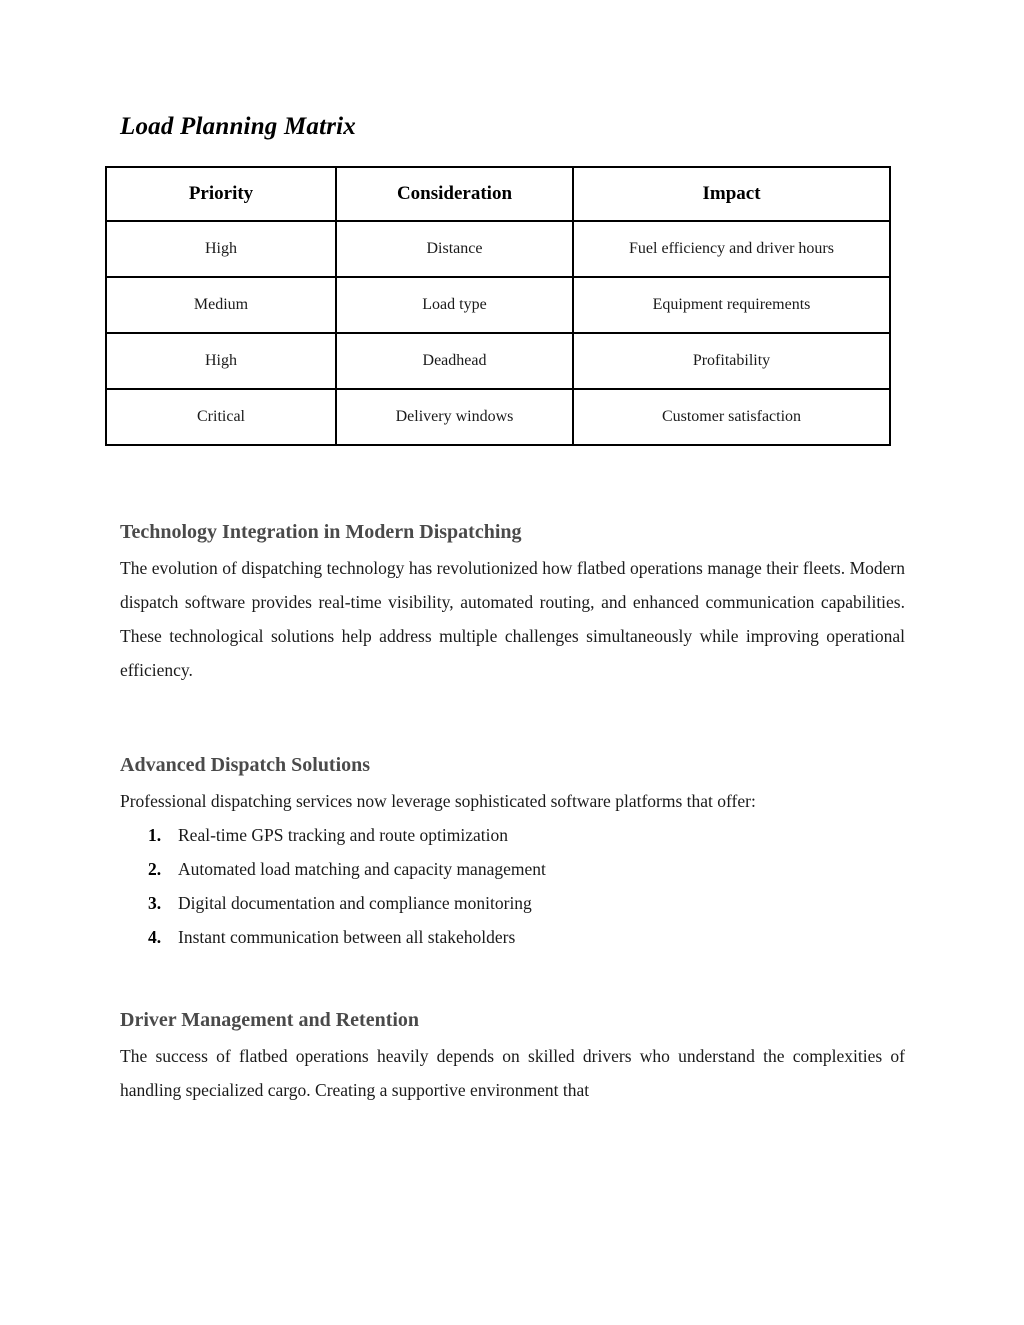 Image resolution: width=1024 pixels, height=1325 pixels. I want to click on list-item-number: 4., so click(155, 937).